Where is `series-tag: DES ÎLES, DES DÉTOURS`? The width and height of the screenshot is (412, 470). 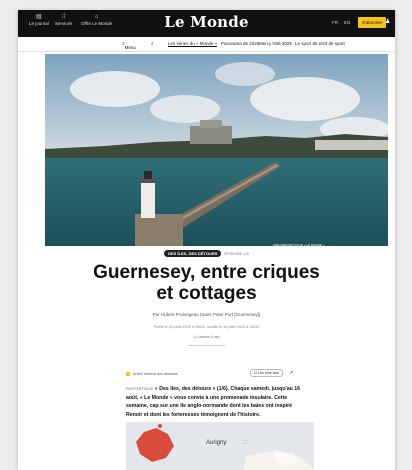
series-tag: DES ÎLES, DES DÉTOURS is located at coordinates (193, 253).